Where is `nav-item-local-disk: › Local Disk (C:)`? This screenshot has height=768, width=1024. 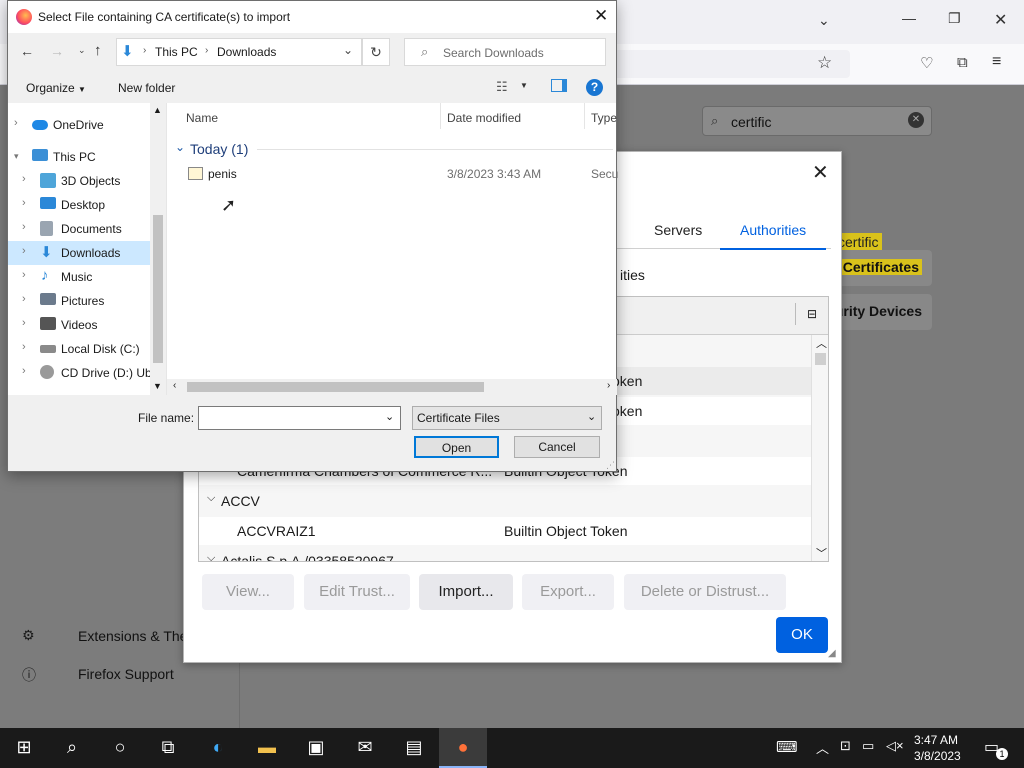
nav-item-local-disk: › Local Disk (C:) is located at coordinates (79, 349).